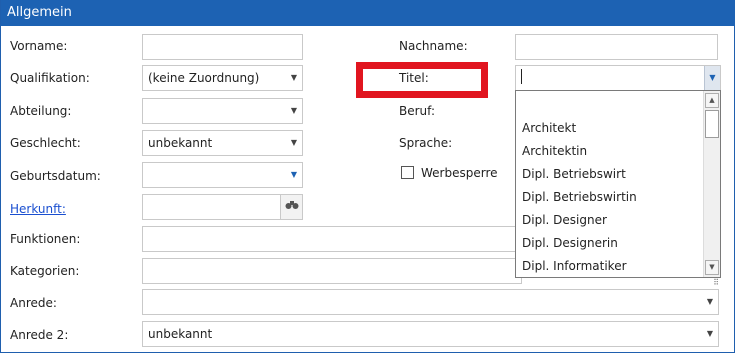  I want to click on anrede2-label: Anrede 2:, so click(39, 335).